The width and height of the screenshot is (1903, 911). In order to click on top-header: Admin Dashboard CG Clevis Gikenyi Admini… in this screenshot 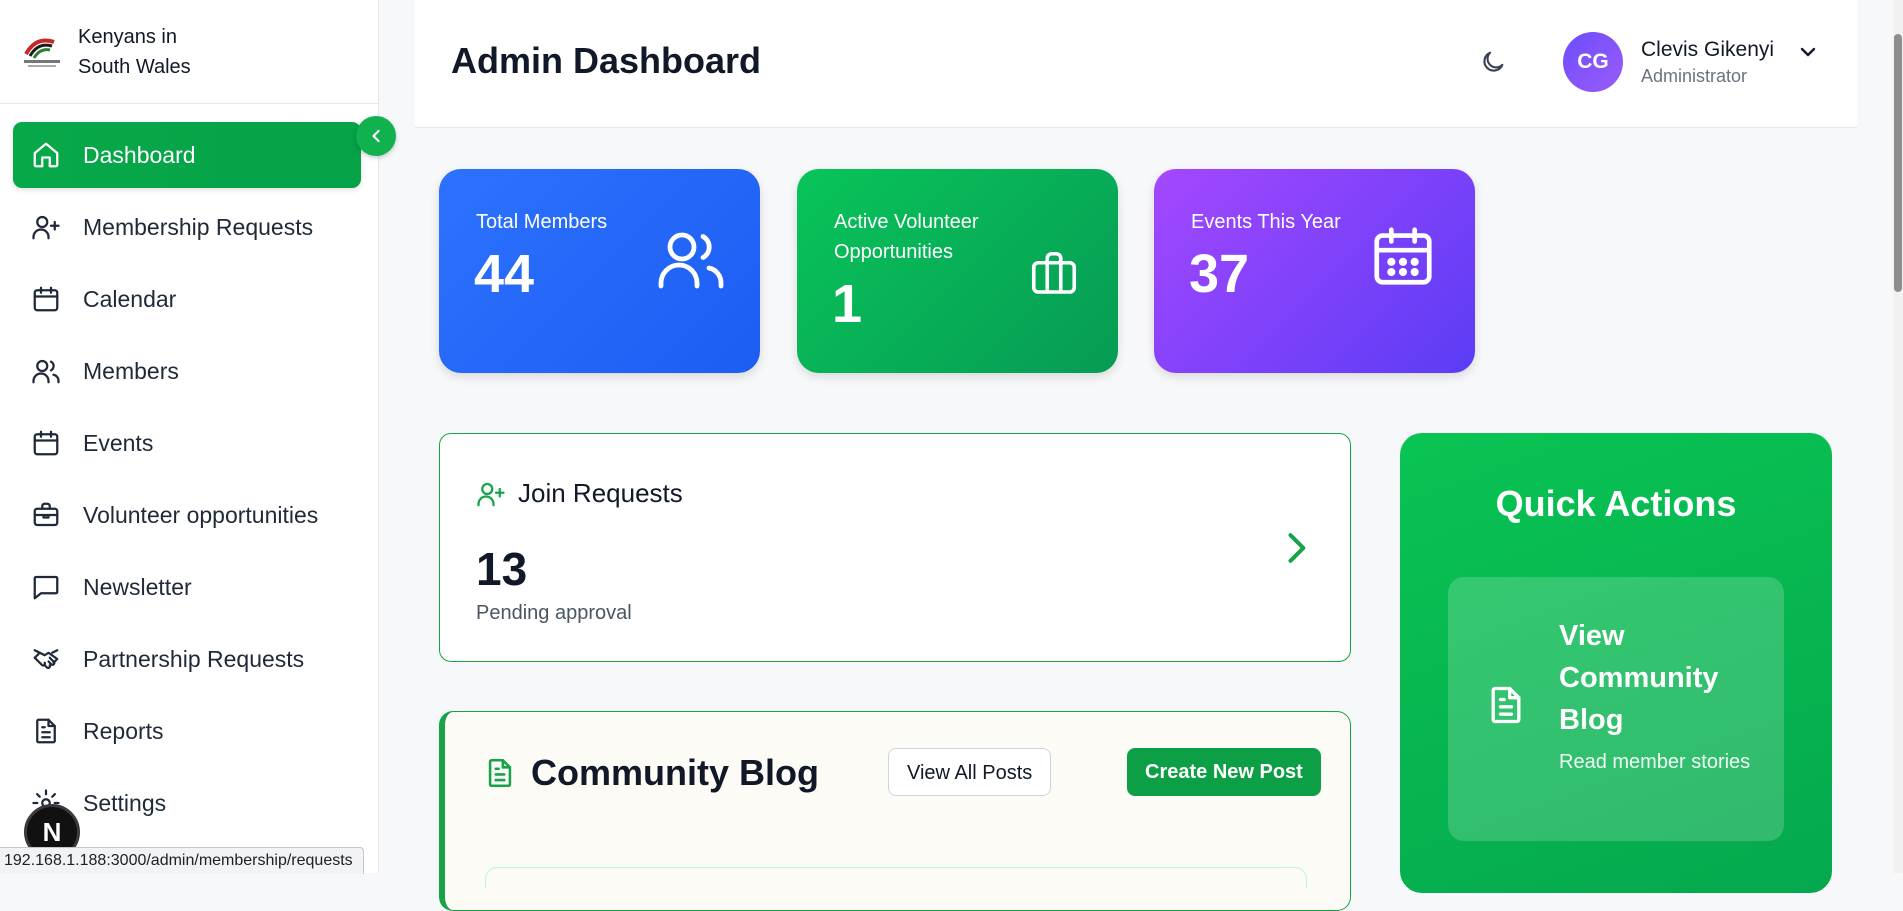, I will do `click(1136, 64)`.